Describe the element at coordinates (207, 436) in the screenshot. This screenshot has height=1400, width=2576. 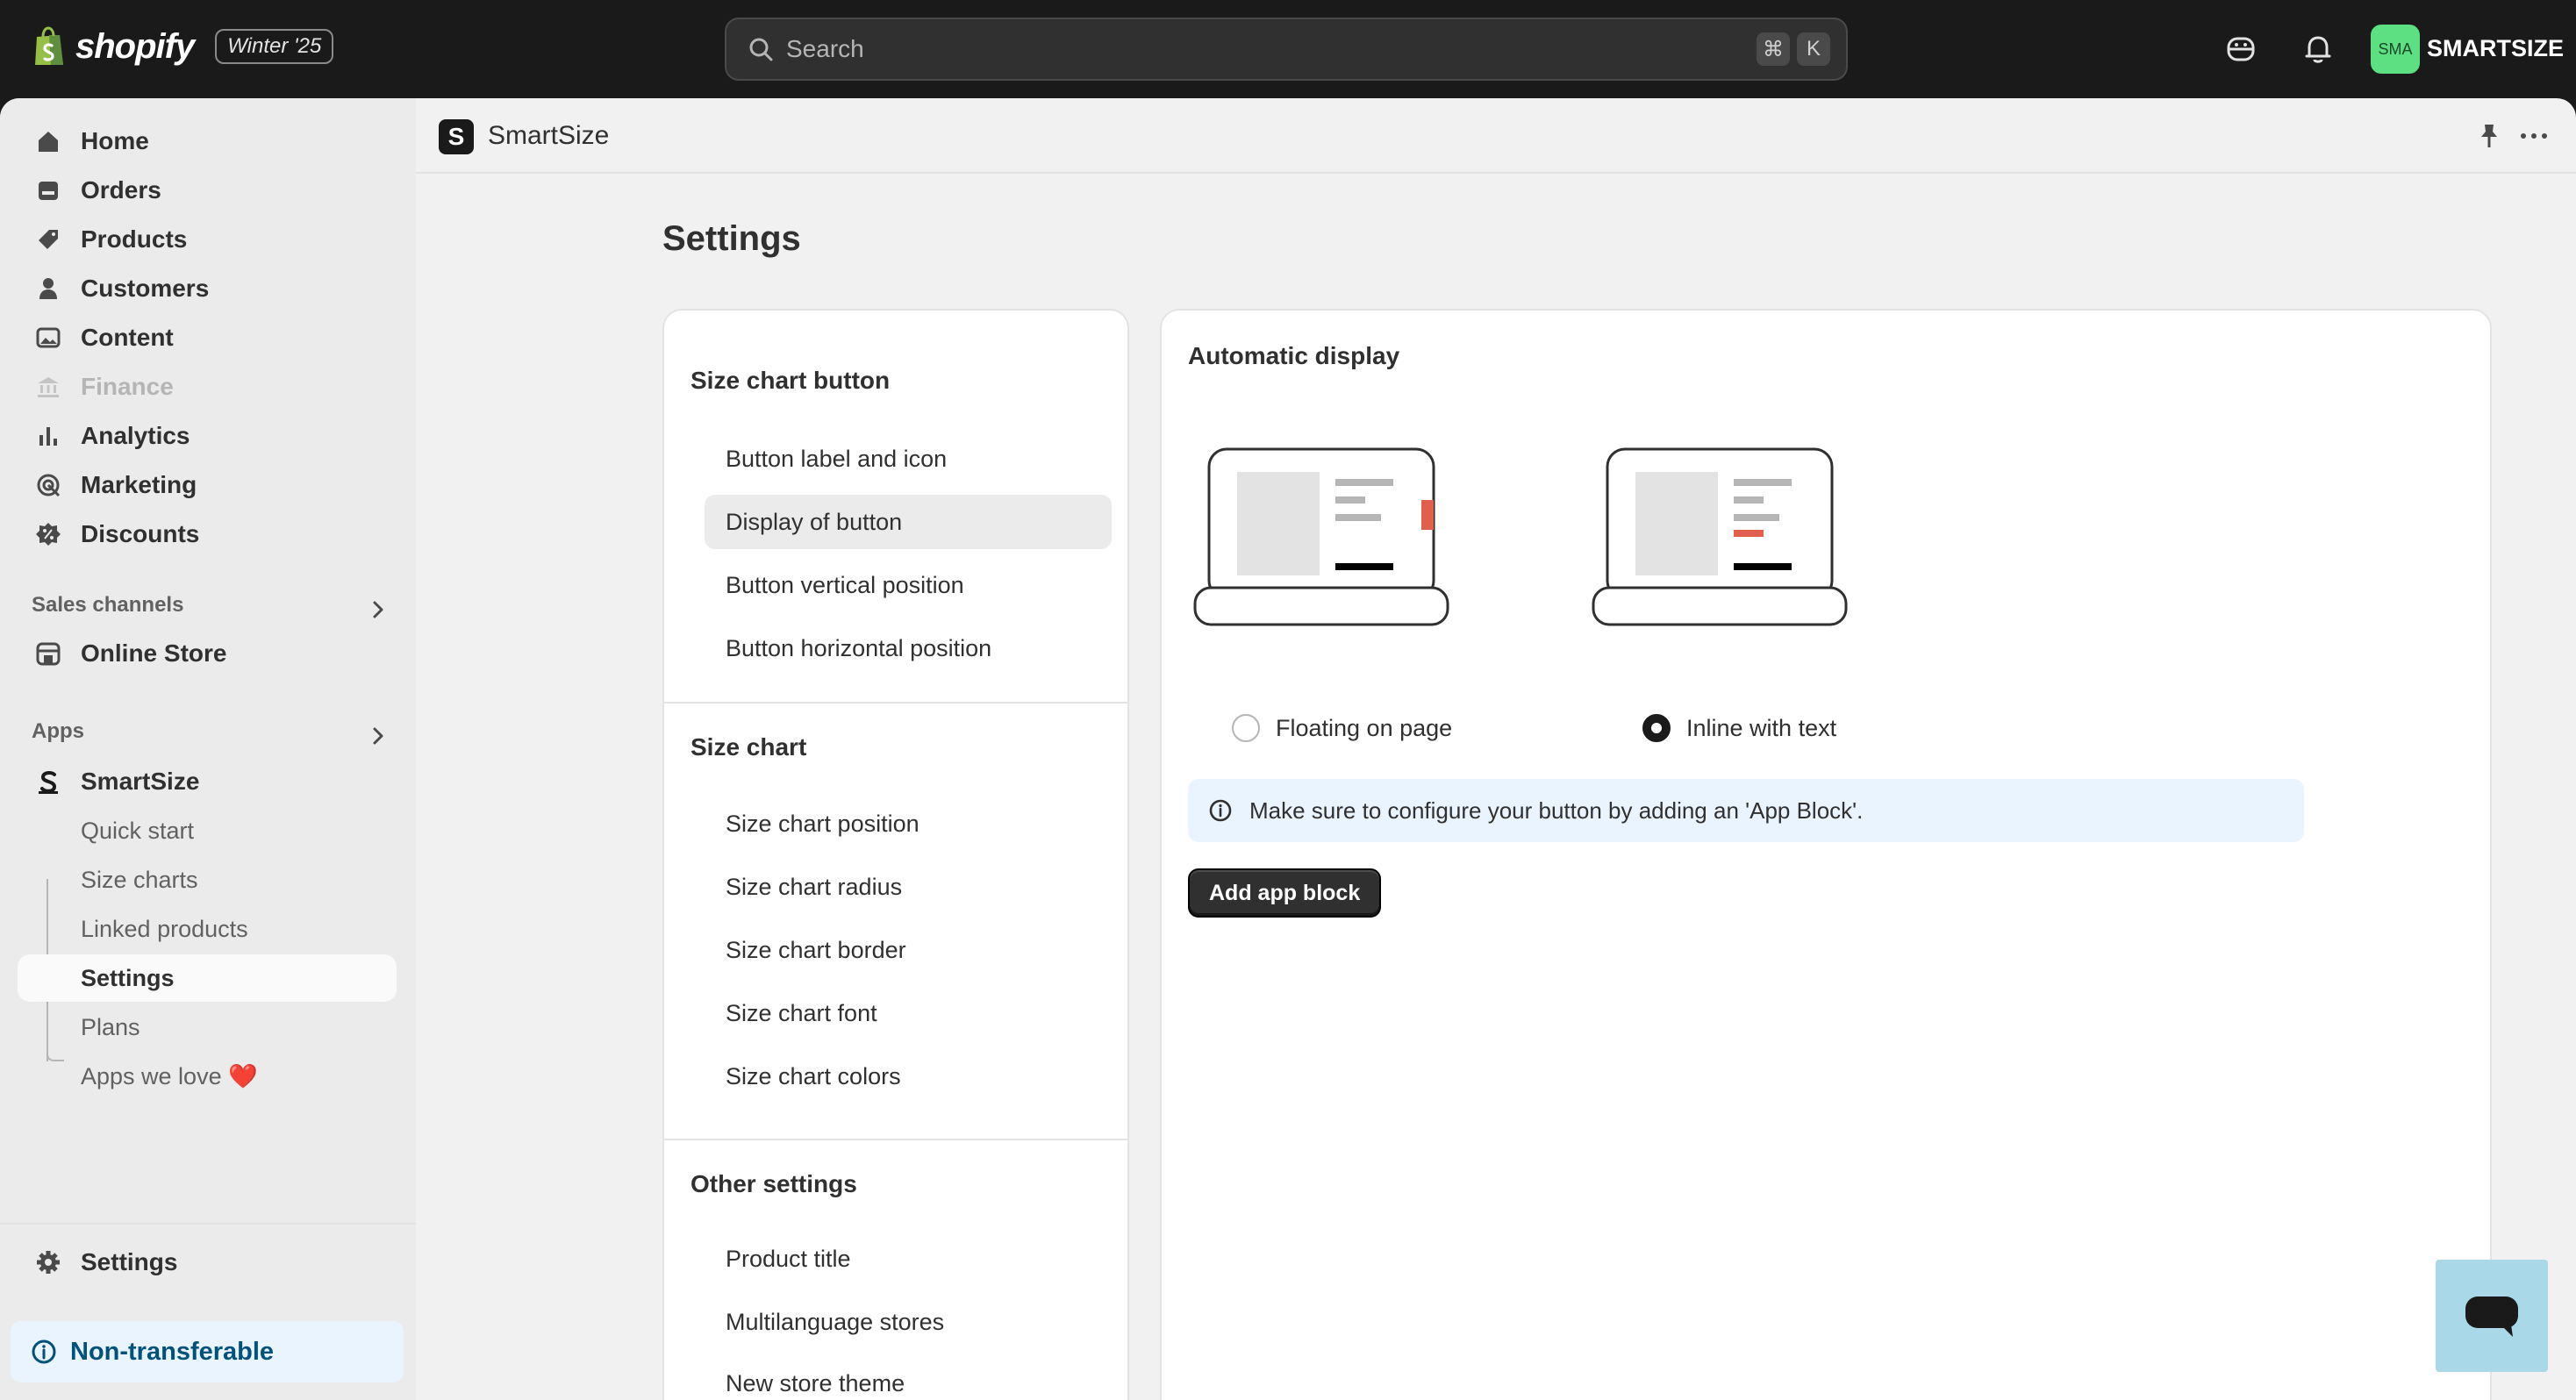
I see `sidebar-item-analytics: Analytics` at that location.